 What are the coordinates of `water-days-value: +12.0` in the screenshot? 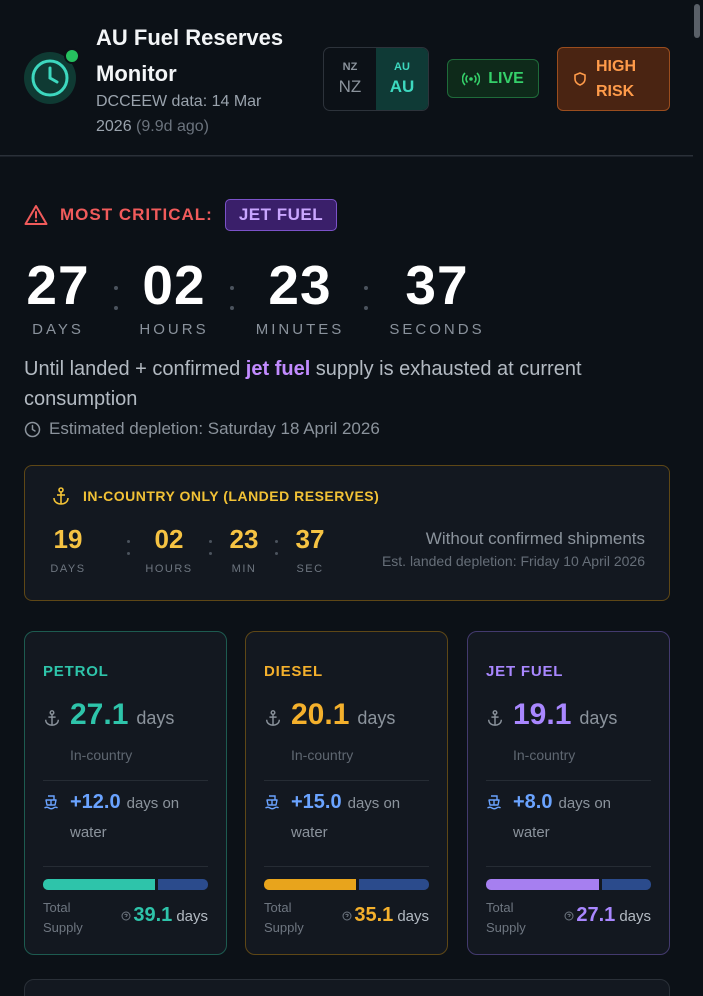 It's located at (95, 802).